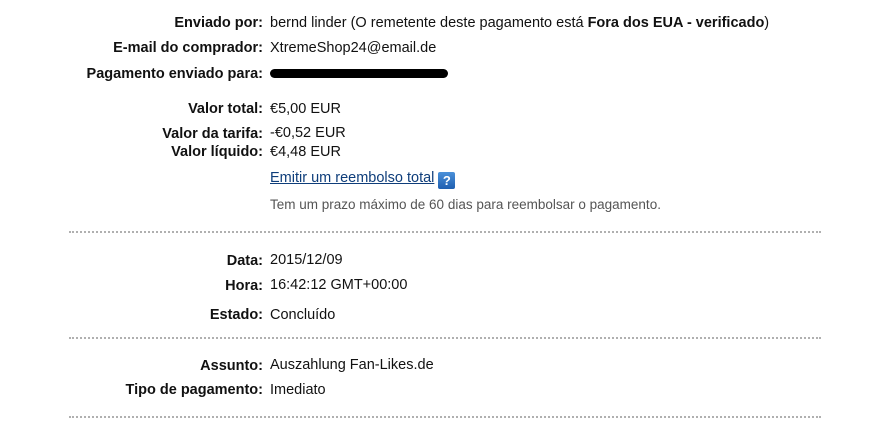 Image resolution: width=895 pixels, height=441 pixels. Describe the element at coordinates (767, 23) in the screenshot. I see `sender-note-suffix: )` at that location.